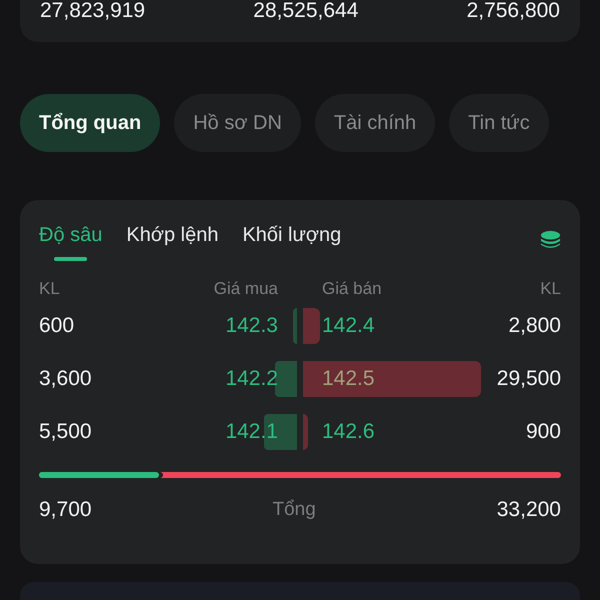 The height and width of the screenshot is (600, 600). I want to click on column-header: Giá bán, so click(352, 289).